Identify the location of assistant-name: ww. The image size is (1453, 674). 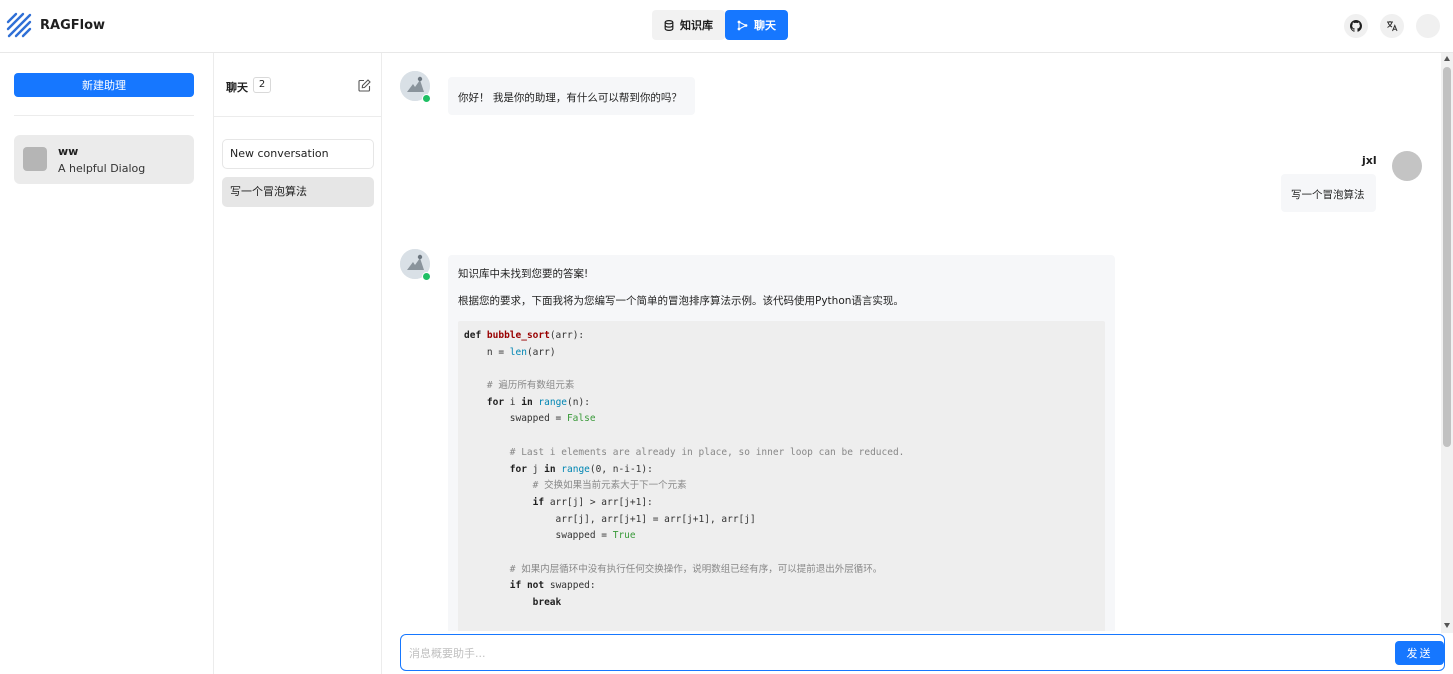
(68, 151).